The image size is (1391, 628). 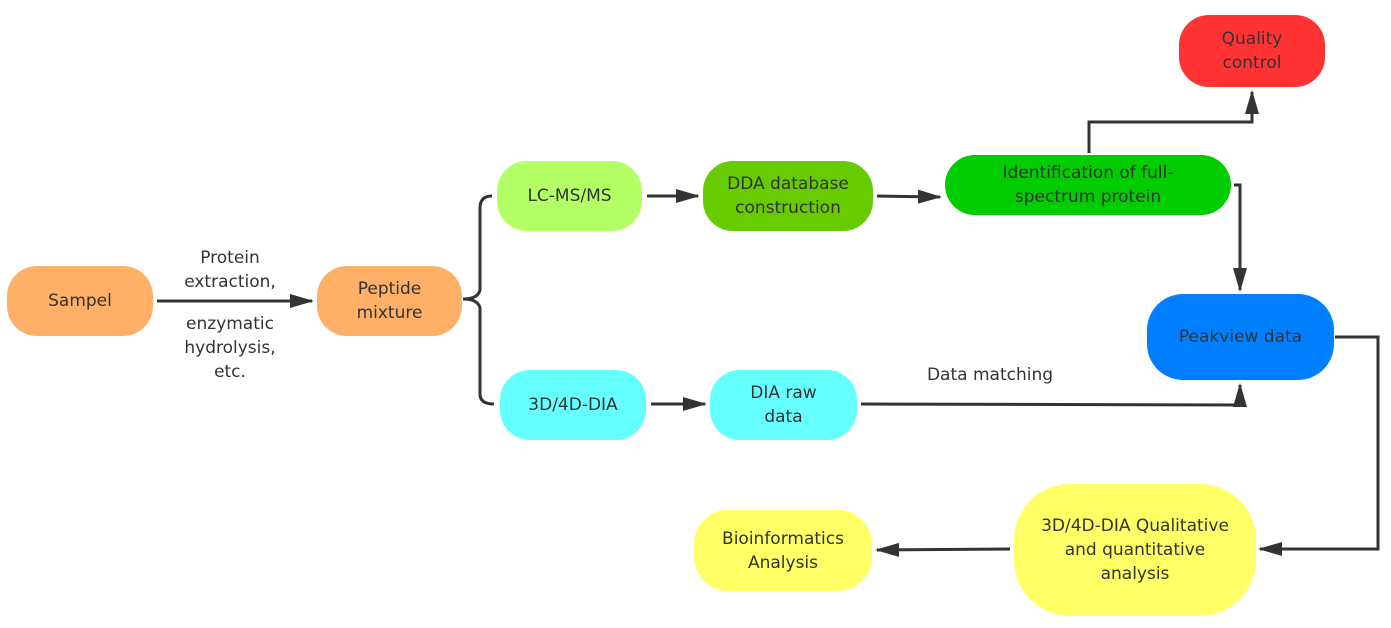 I want to click on node-peakview-data: Peakview data, so click(x=1240, y=337).